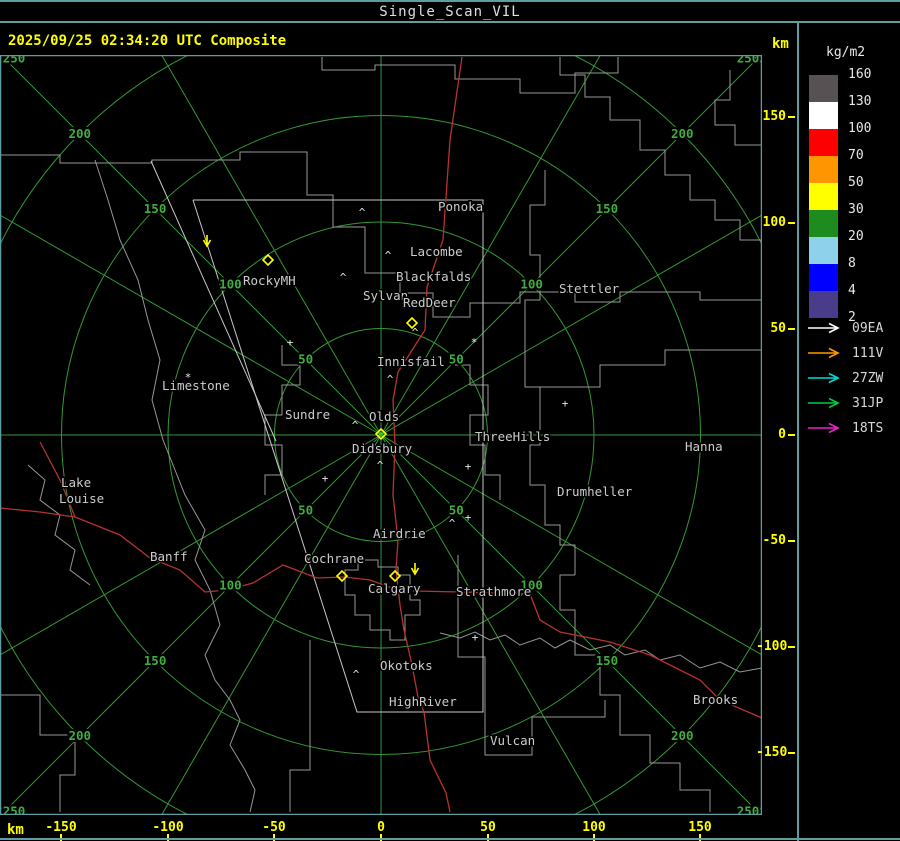  What do you see at coordinates (307, 414) in the screenshot?
I see `city-label-sundre: Sundre` at bounding box center [307, 414].